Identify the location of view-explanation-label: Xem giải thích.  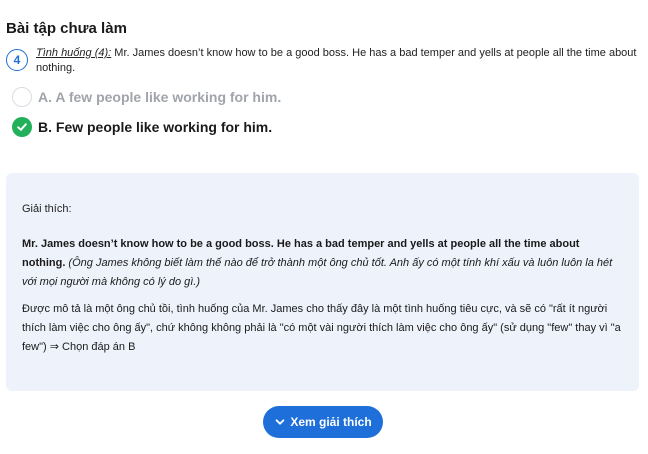
(331, 422).